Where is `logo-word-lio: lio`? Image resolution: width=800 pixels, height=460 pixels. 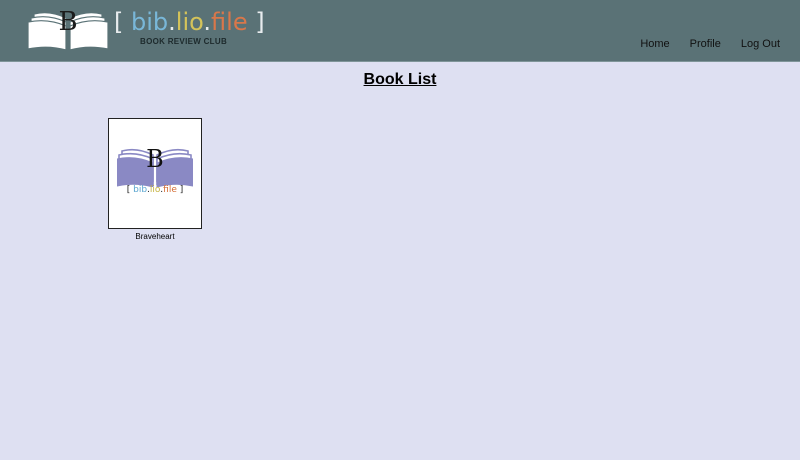 logo-word-lio: lio is located at coordinates (189, 22).